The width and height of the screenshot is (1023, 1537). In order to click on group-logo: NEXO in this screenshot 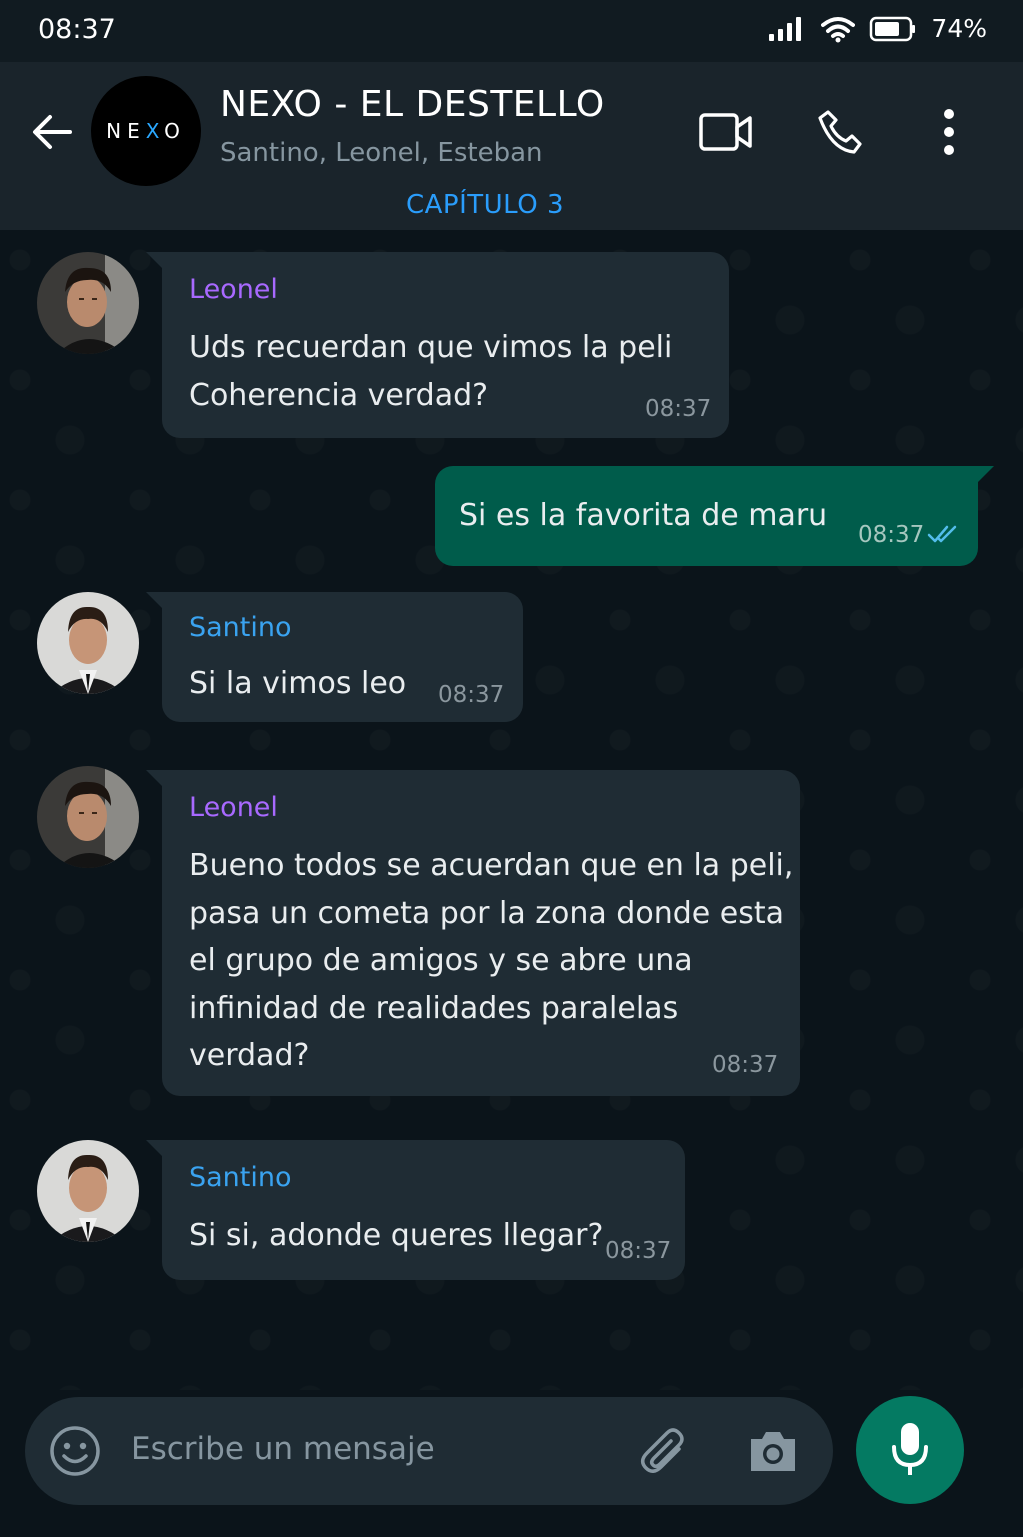, I will do `click(146, 131)`.